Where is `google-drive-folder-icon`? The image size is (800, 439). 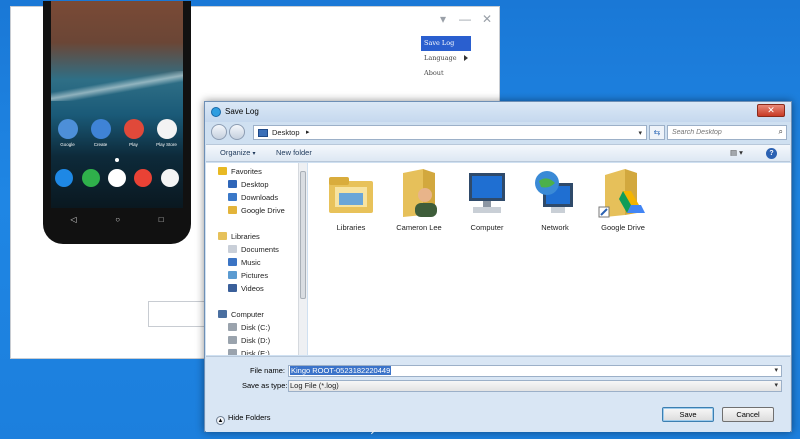 google-drive-folder-icon is located at coordinates (623, 193).